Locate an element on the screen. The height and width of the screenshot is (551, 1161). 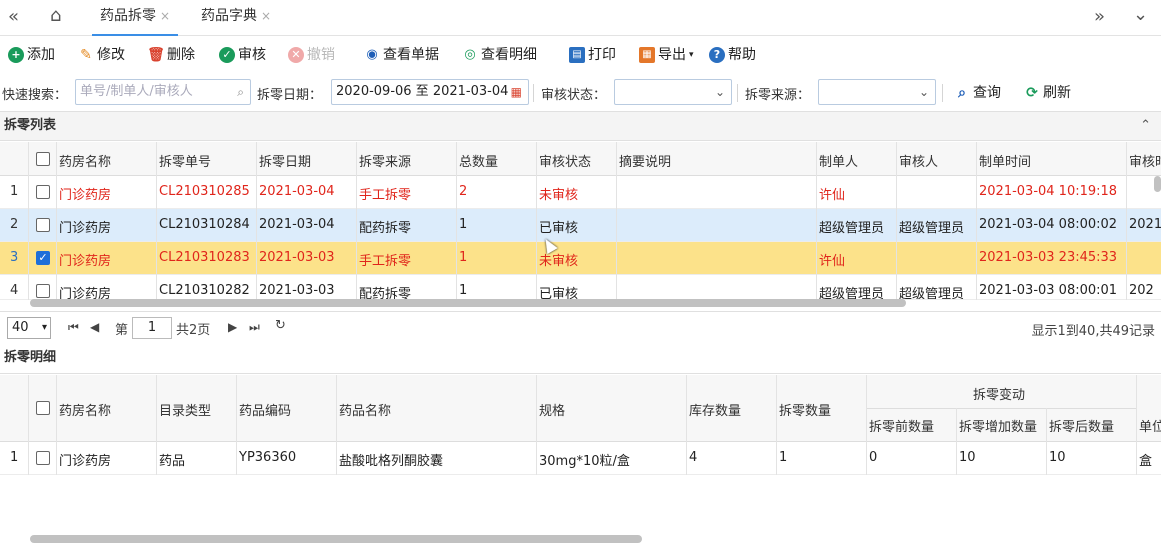
column-header: 单位 is located at coordinates (1150, 425).